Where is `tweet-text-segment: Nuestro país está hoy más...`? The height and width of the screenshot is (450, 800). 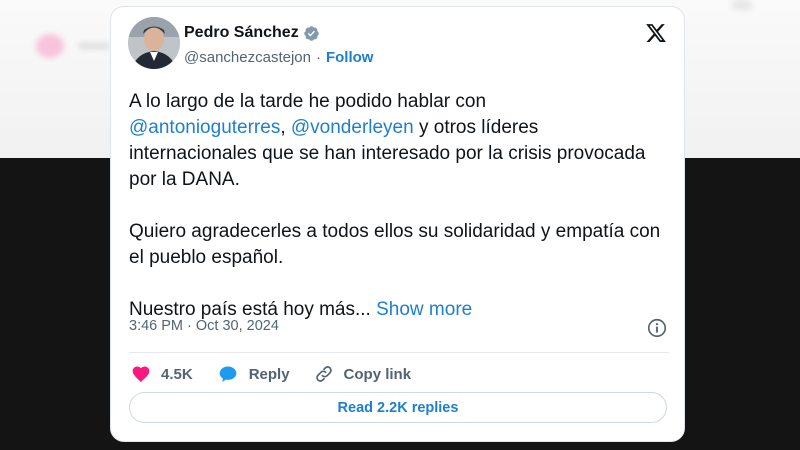
tweet-text-segment: Nuestro país está hoy más... is located at coordinates (253, 309).